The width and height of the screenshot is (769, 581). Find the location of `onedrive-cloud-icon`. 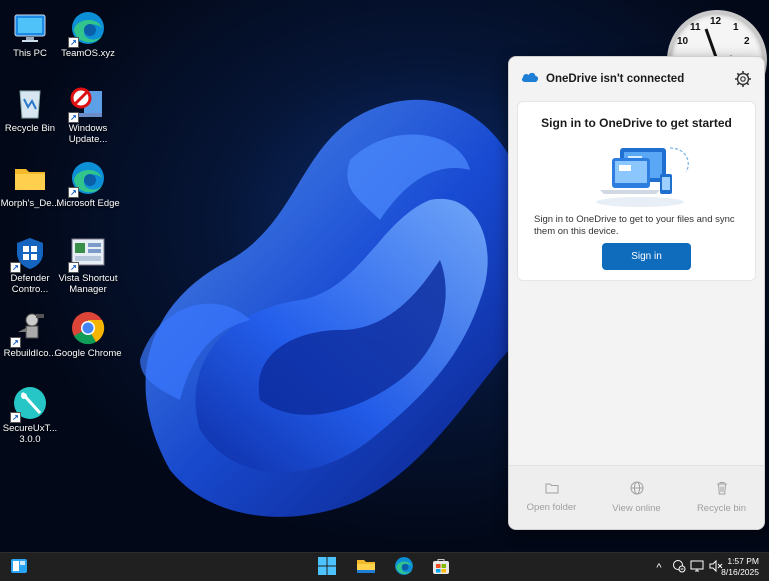

onedrive-cloud-icon is located at coordinates (530, 79).